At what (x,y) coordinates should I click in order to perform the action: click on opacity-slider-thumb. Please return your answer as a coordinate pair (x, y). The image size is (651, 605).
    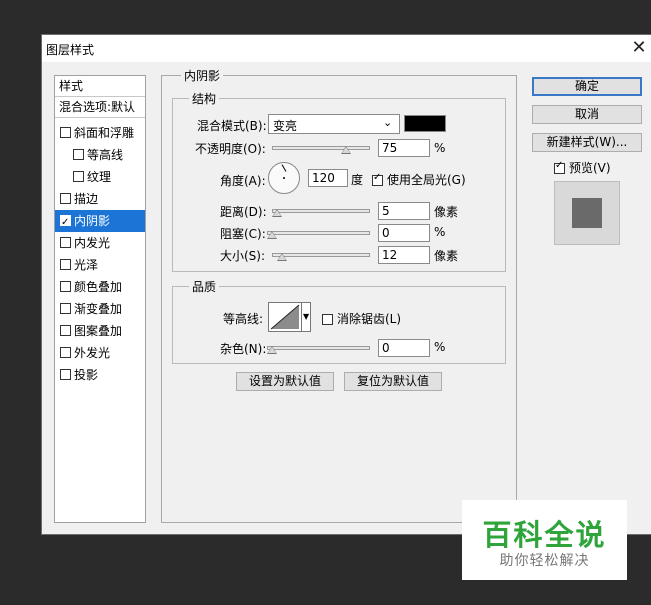
    Looking at the image, I should click on (346, 150).